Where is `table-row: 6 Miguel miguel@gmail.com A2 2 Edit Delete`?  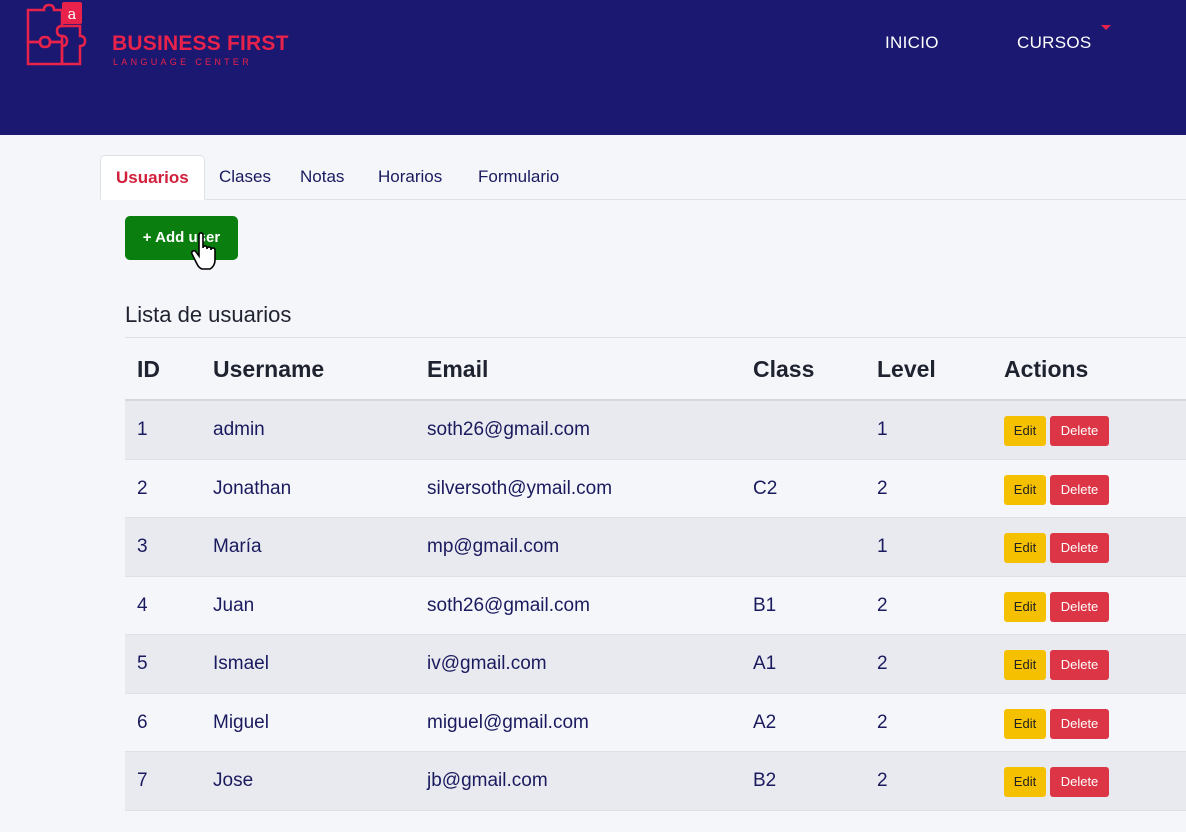 table-row: 6 Miguel miguel@gmail.com A2 2 Edit Delete is located at coordinates (655, 722).